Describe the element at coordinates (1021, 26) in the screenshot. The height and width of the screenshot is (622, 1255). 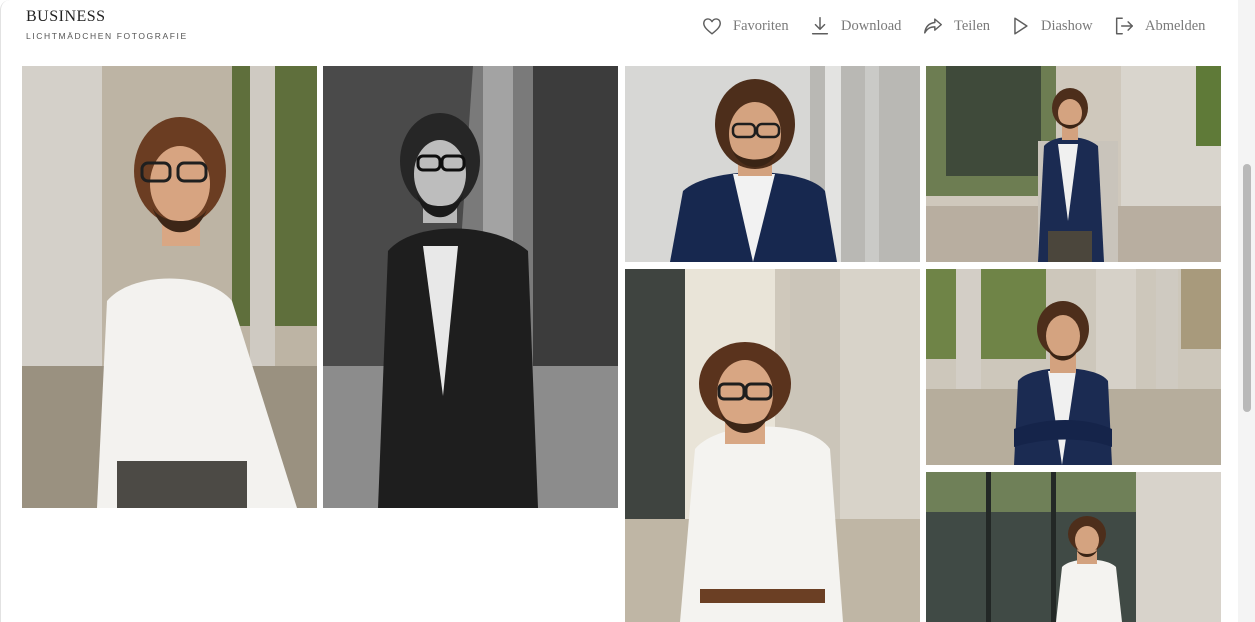
I see `play-icon` at that location.